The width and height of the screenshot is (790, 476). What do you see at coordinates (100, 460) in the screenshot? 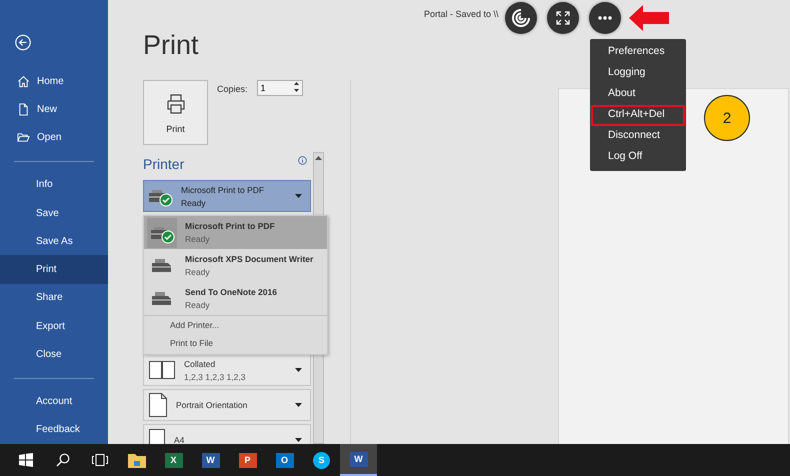
I see `task-view-icon` at bounding box center [100, 460].